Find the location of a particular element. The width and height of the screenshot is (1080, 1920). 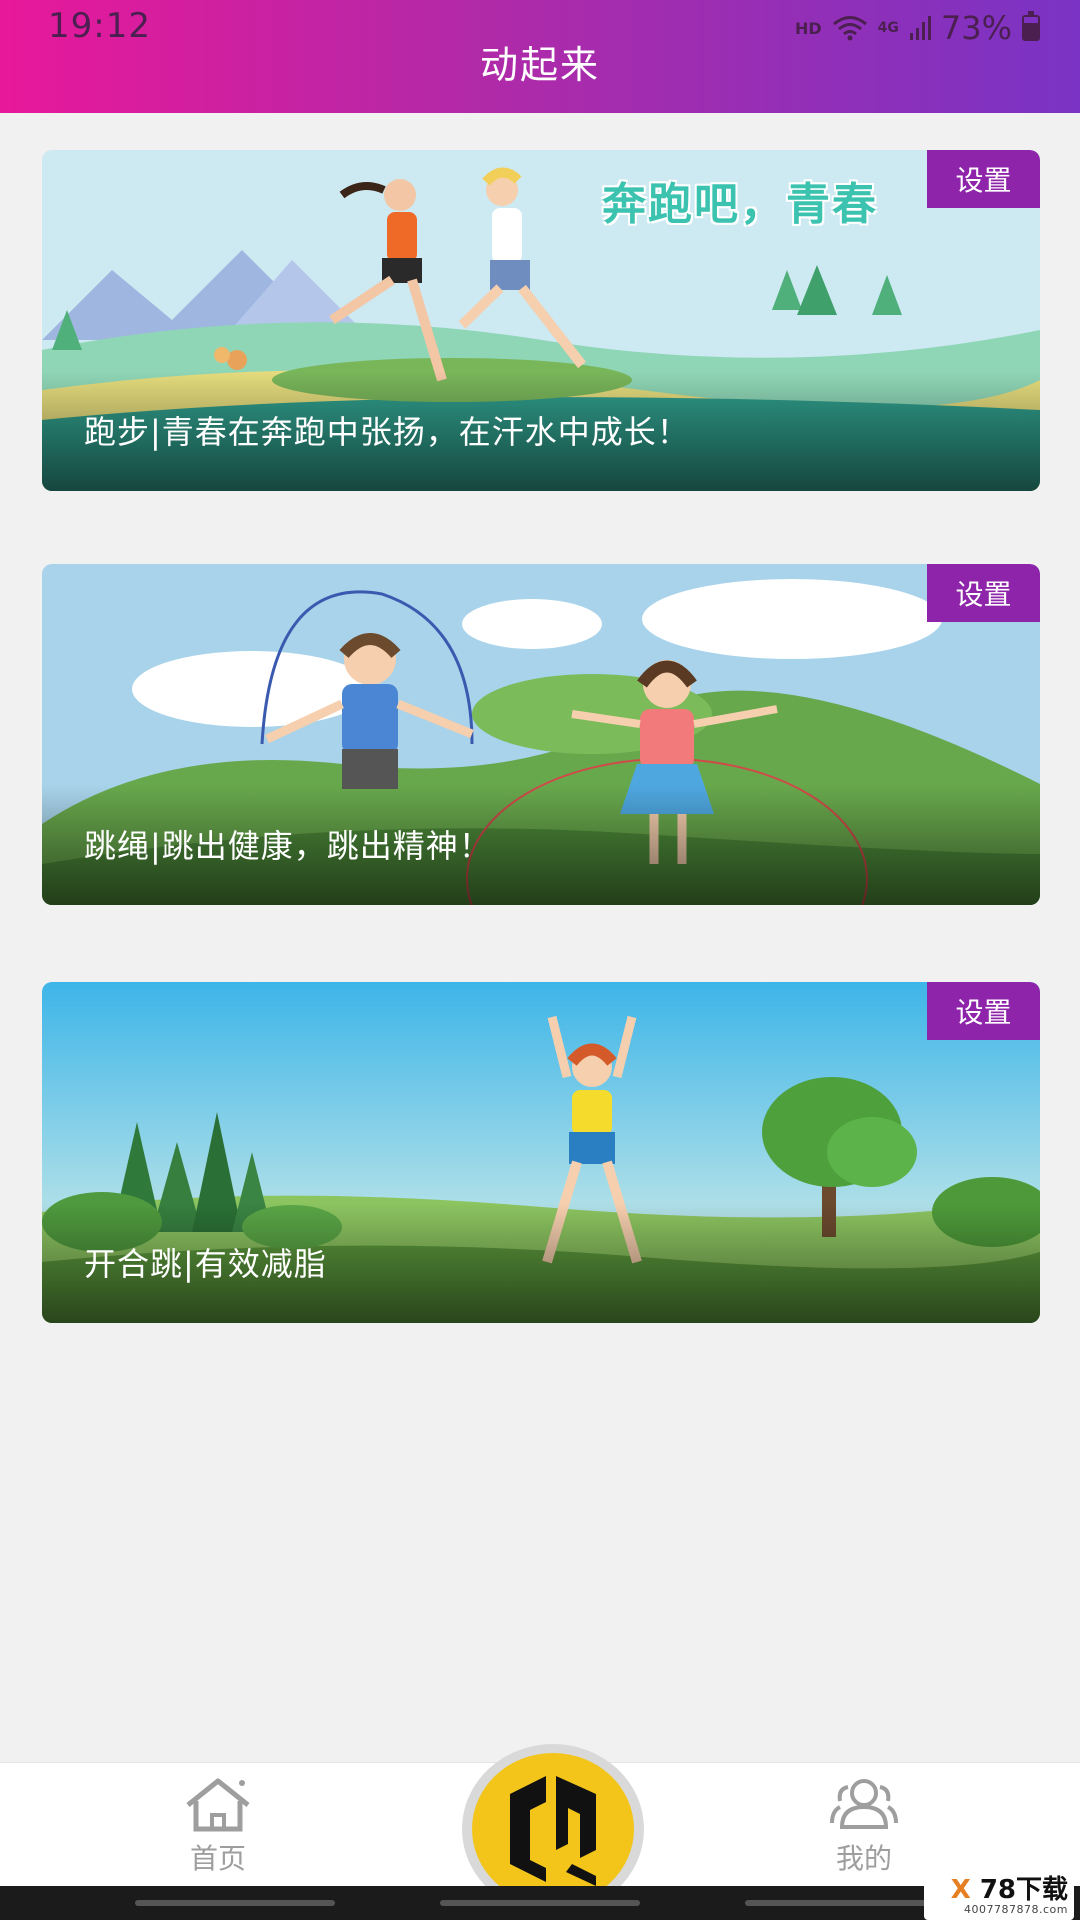

card-caption: 跳绳|跳出健康，跳出精神！ is located at coordinates (288, 846).